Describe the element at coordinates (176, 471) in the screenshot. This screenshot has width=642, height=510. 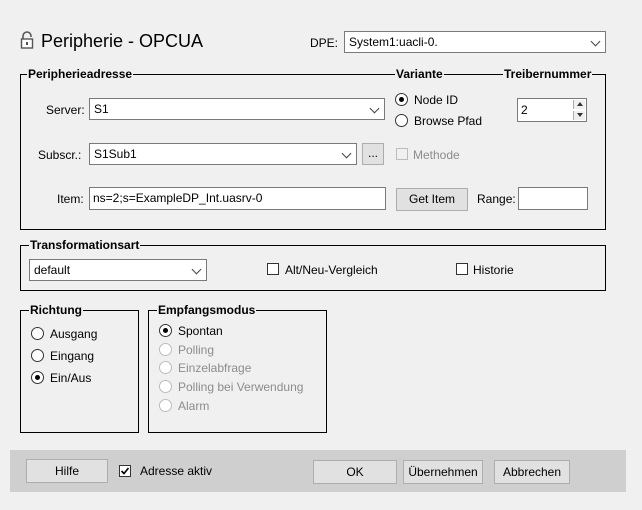
I see `adresse-aktiv-label: Adresse aktiv` at that location.